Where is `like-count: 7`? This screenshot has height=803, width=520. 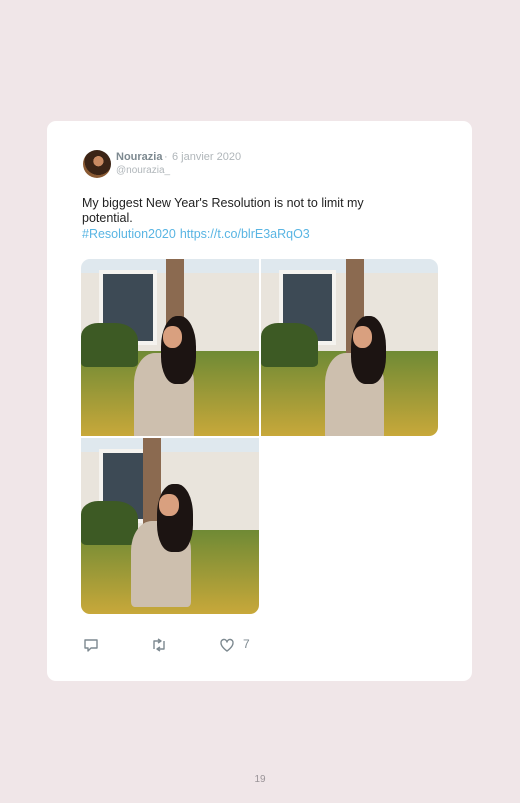 like-count: 7 is located at coordinates (246, 644).